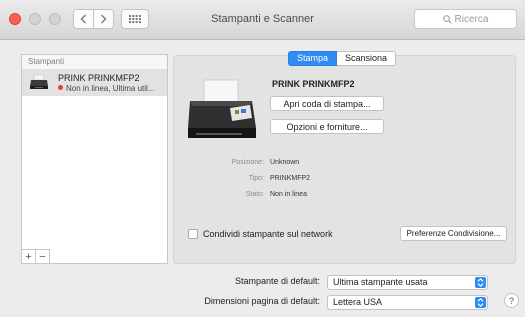 The height and width of the screenshot is (317, 525). Describe the element at coordinates (290, 178) in the screenshot. I see `type-value: PRINKMFP2` at that location.